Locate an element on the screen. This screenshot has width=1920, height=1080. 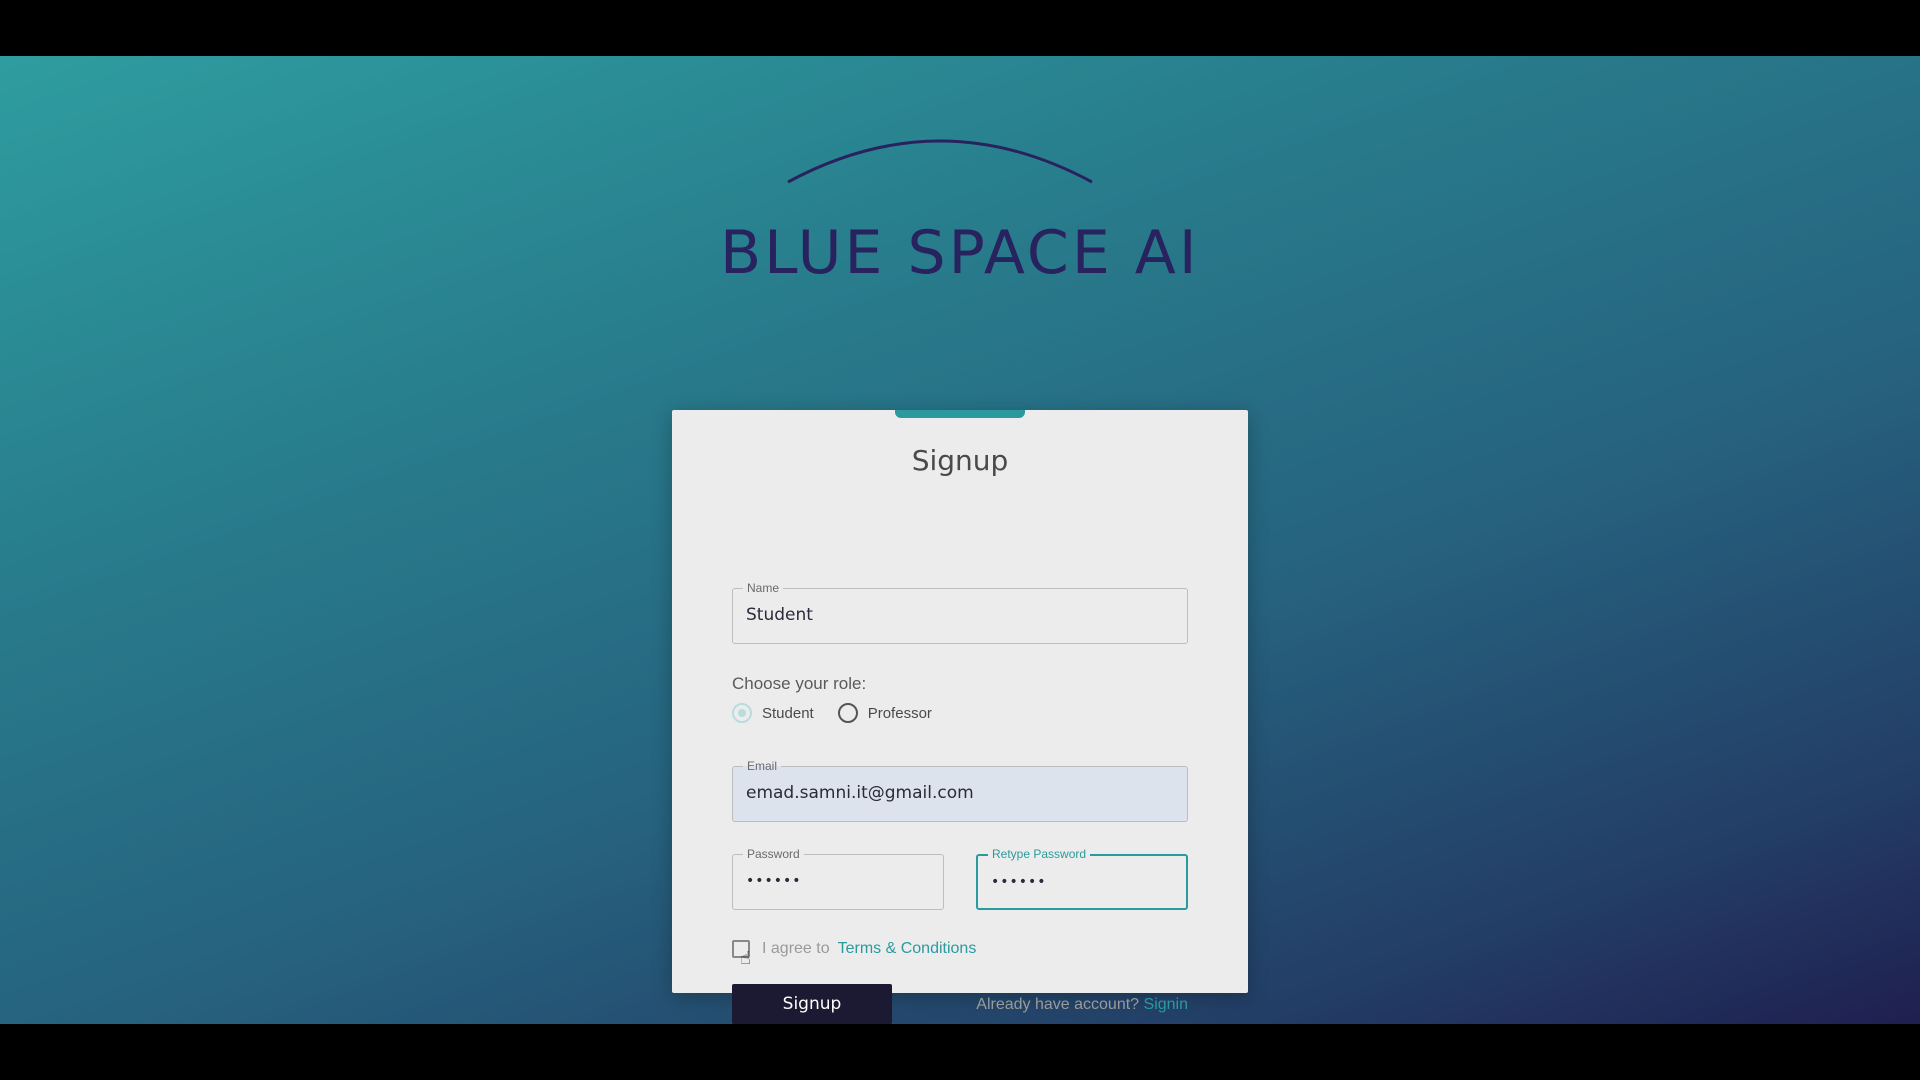
logo-text: BLUE SPACE AI is located at coordinates (960, 253).